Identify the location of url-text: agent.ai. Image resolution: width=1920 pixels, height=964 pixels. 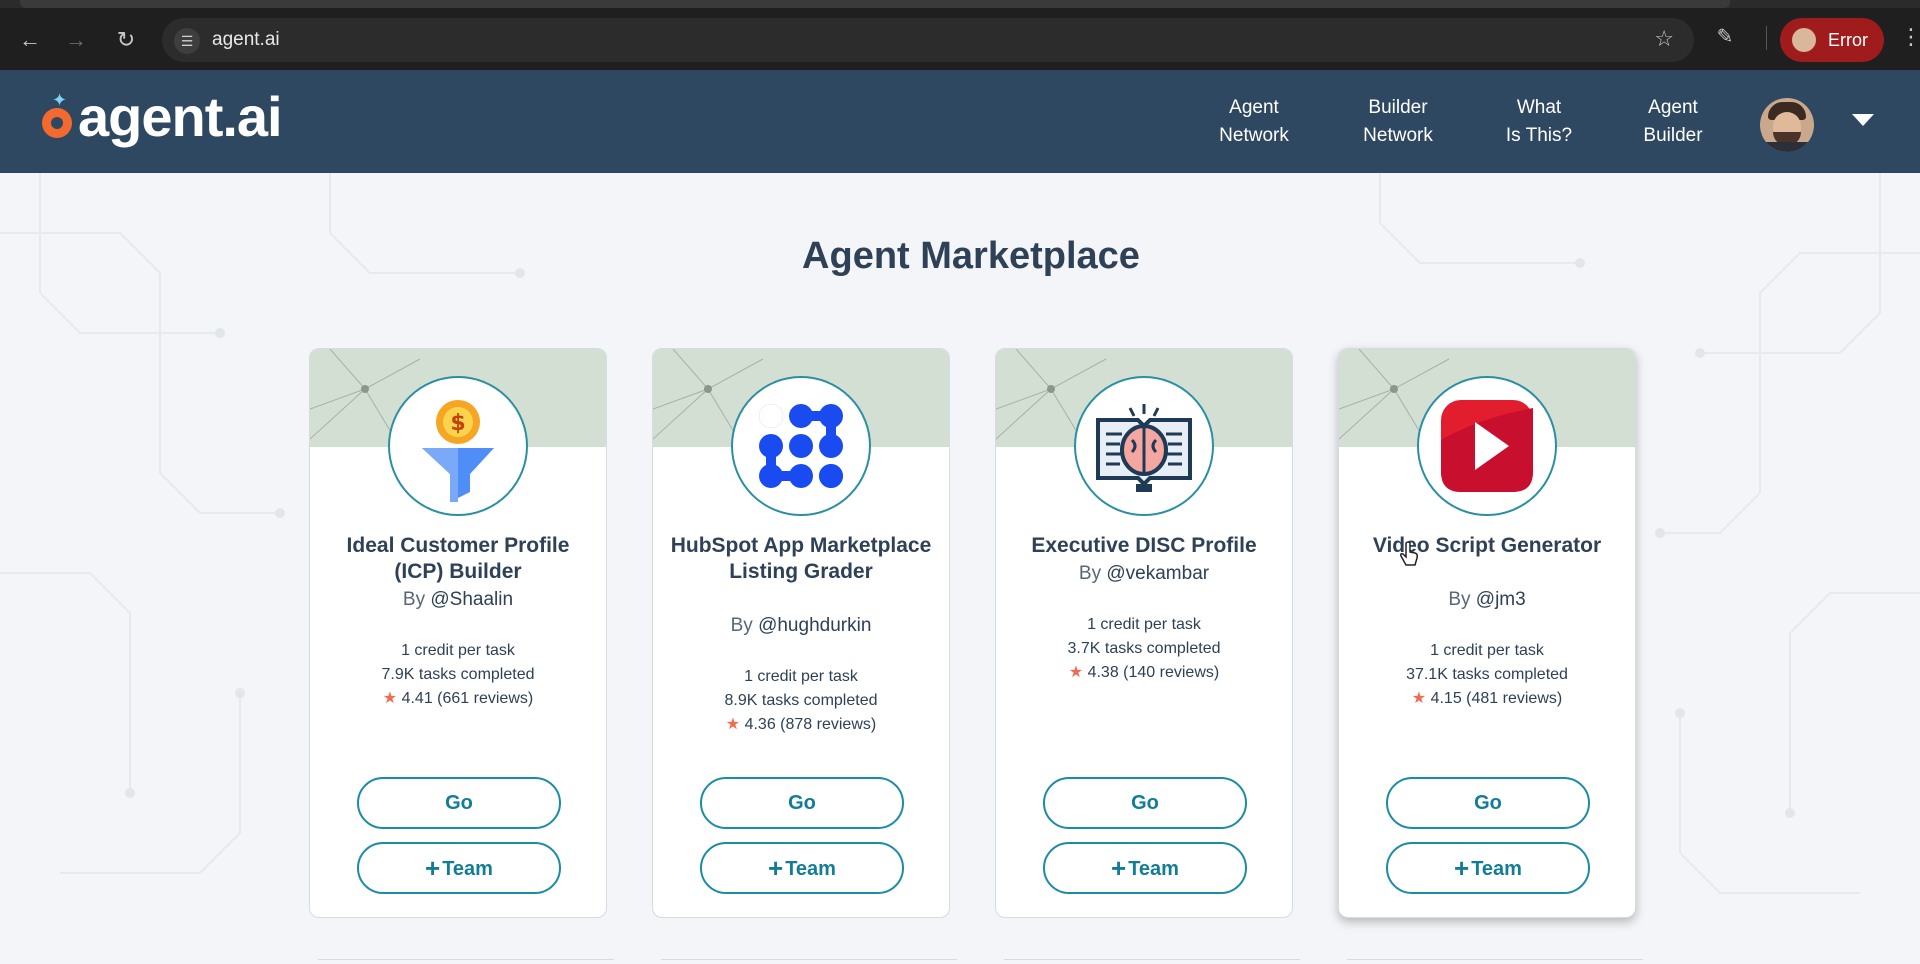
(246, 40).